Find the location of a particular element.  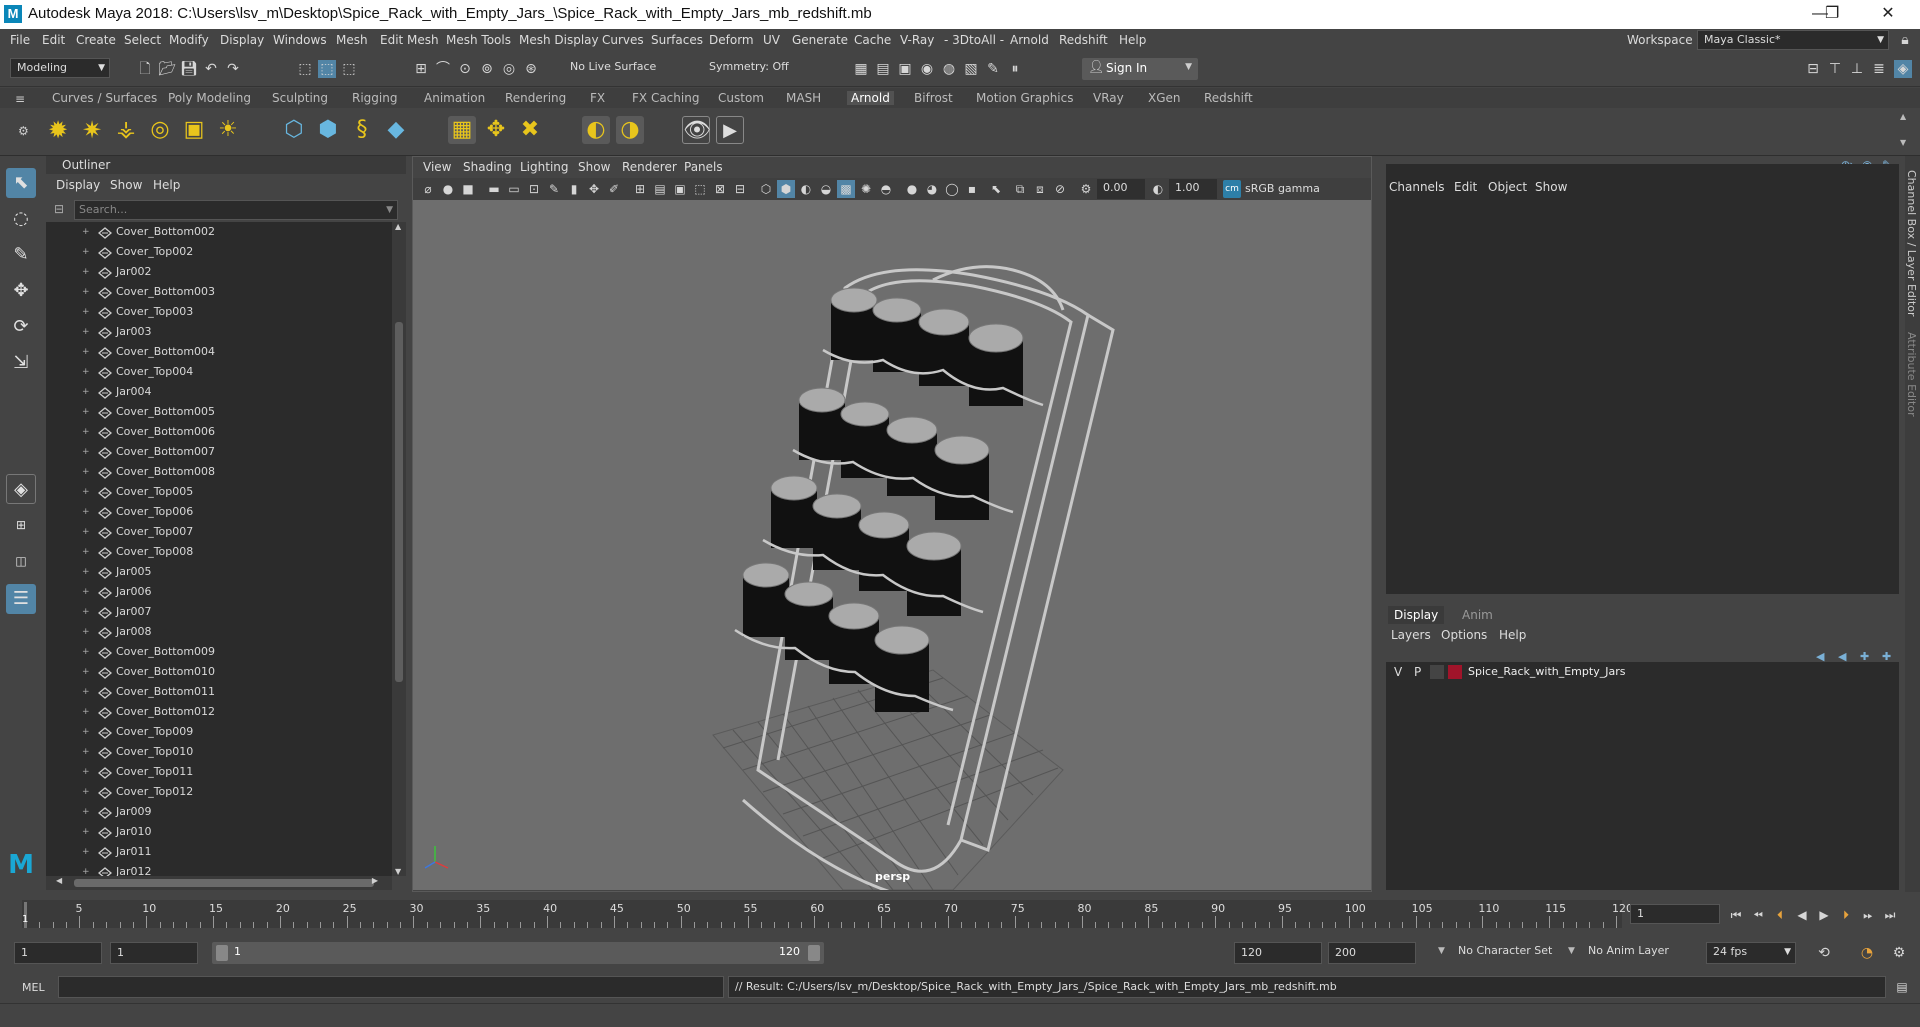

help-menu: Help is located at coordinates (1512, 635).